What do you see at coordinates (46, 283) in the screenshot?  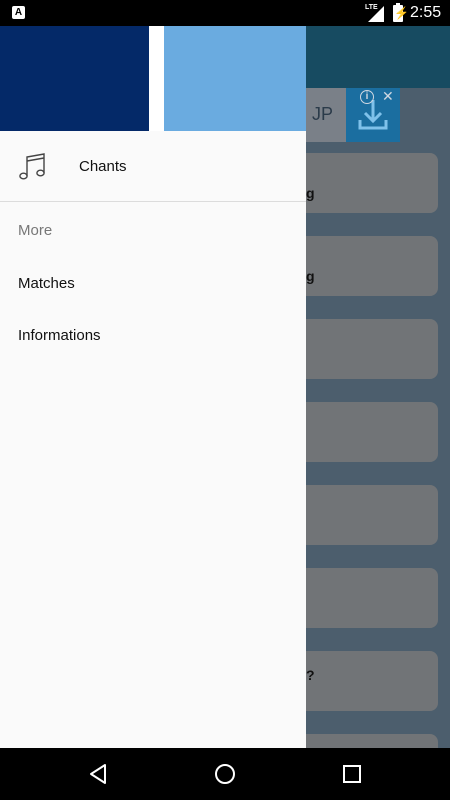 I see `drawer-item-label: Matches` at bounding box center [46, 283].